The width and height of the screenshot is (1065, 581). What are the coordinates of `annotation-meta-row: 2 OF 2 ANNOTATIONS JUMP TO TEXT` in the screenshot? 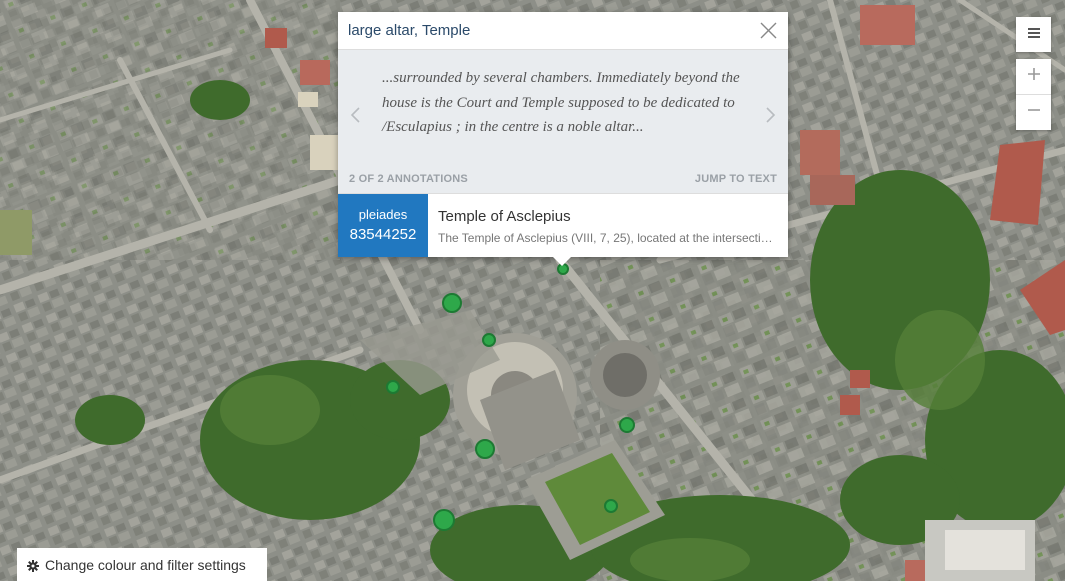 It's located at (563, 180).